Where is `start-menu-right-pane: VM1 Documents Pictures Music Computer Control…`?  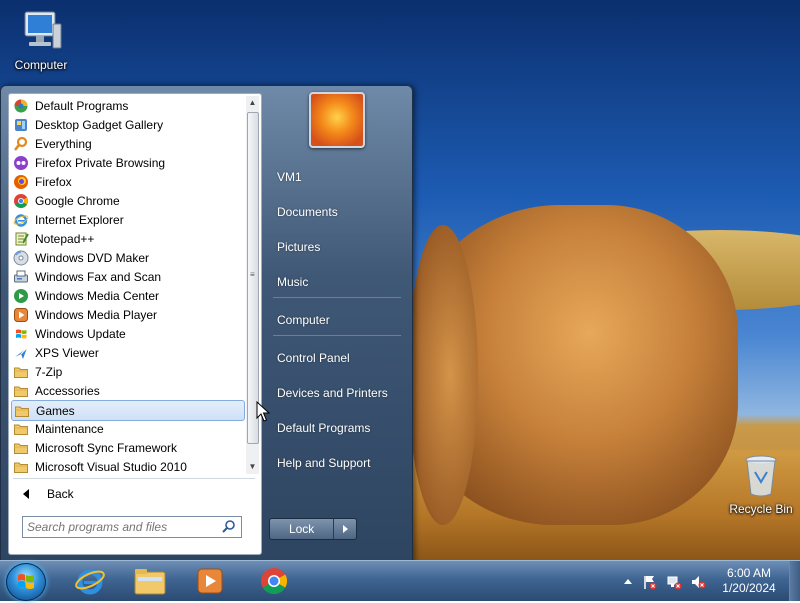 start-menu-right-pane: VM1 Documents Pictures Music Computer Control… is located at coordinates (337, 324).